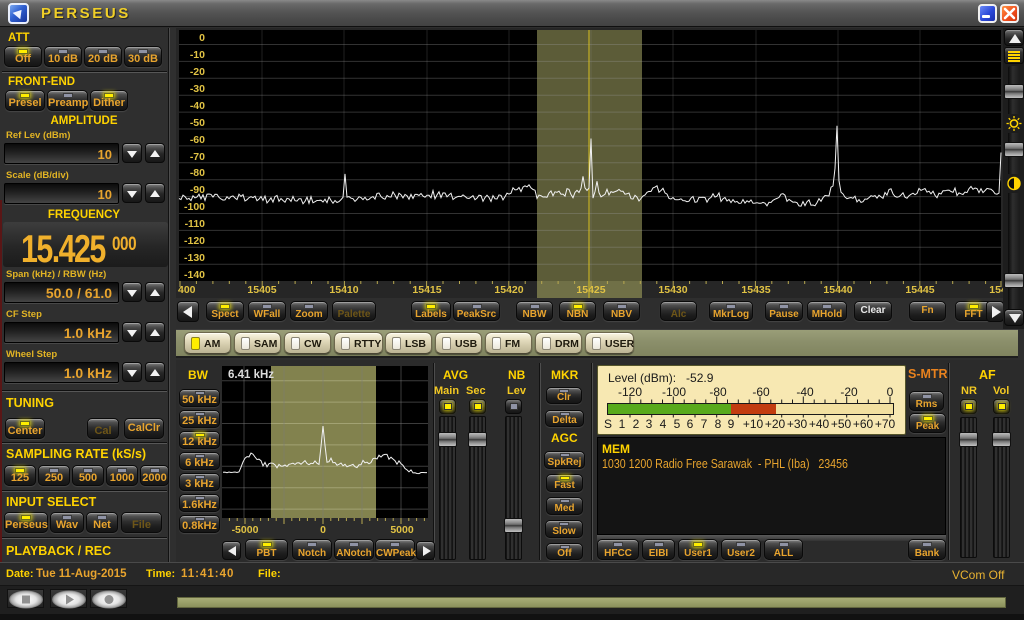 Image resolution: width=1024 pixels, height=620 pixels. I want to click on svg-text: -120, so click(194, 241).